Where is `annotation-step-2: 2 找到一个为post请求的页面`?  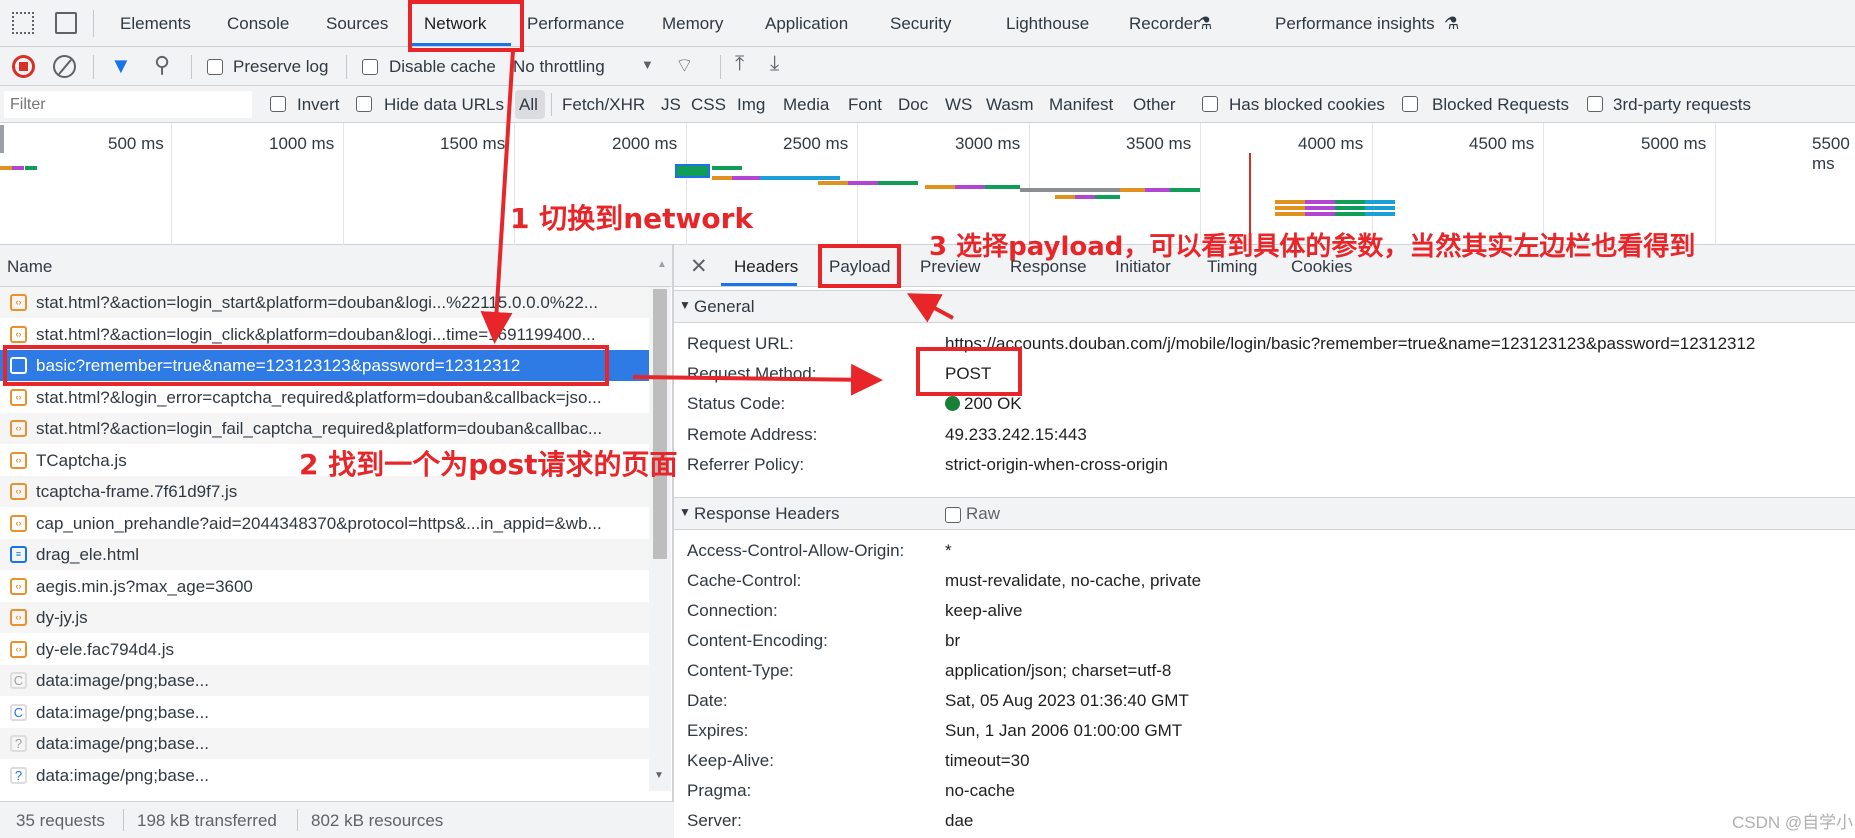 annotation-step-2: 2 找到一个为post请求的页面 is located at coordinates (488, 464).